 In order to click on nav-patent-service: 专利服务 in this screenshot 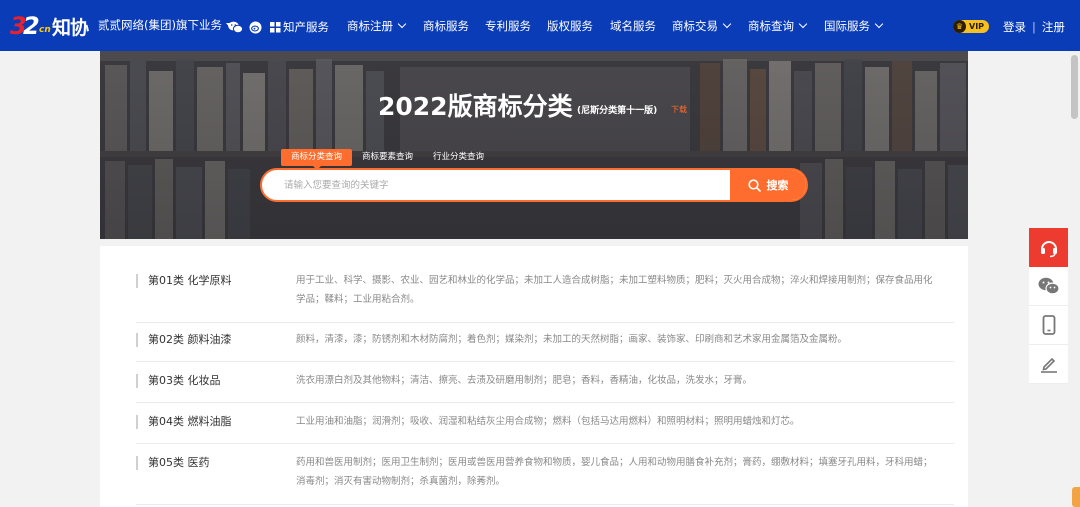, I will do `click(508, 26)`.